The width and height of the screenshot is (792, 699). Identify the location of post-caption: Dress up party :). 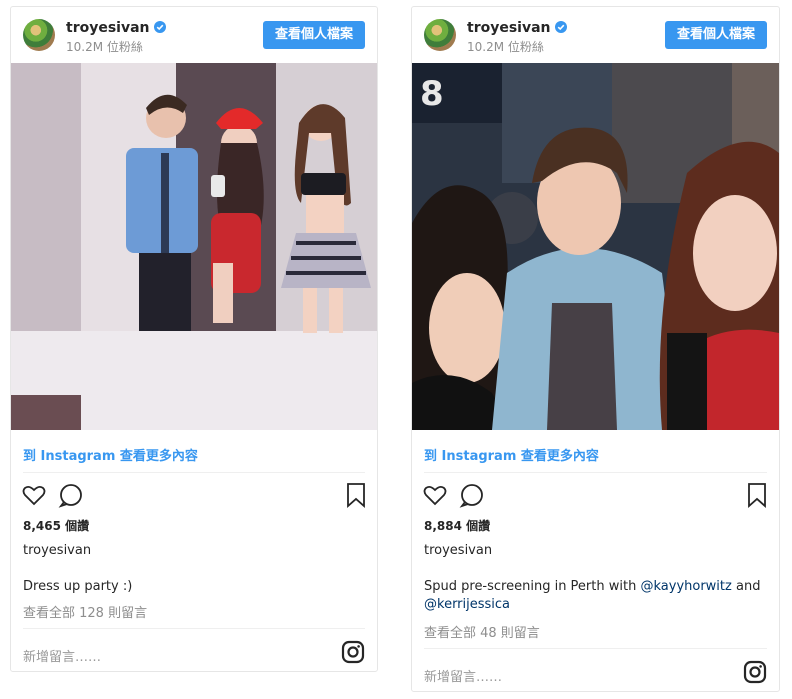
(78, 586).